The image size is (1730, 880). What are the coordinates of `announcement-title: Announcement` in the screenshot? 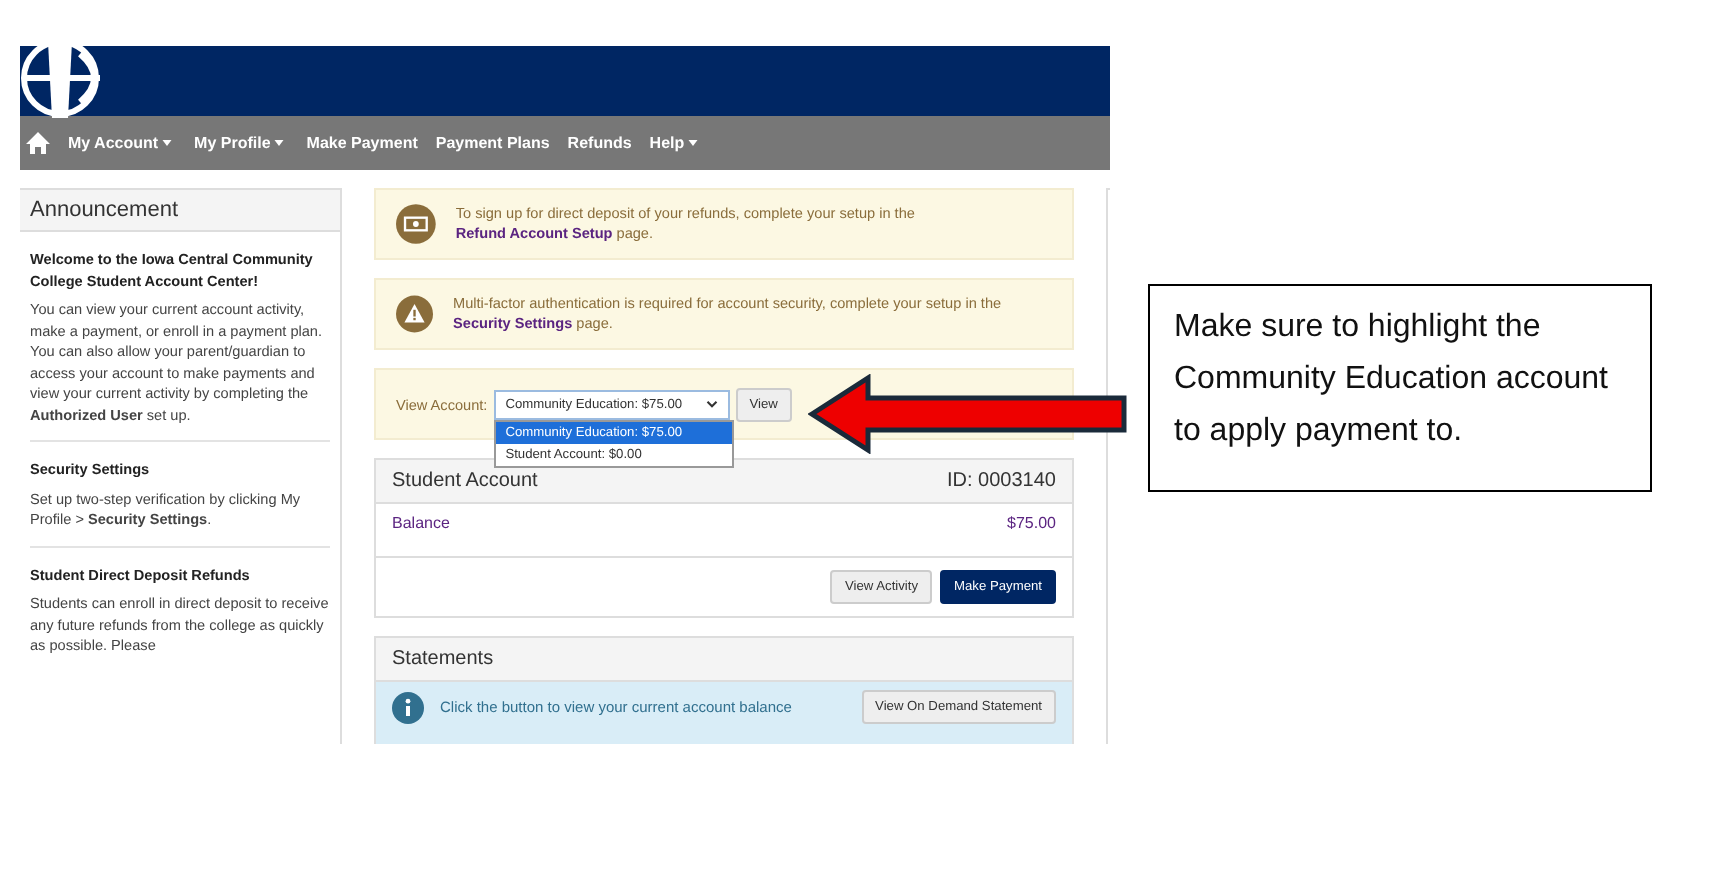 It's located at (180, 211).